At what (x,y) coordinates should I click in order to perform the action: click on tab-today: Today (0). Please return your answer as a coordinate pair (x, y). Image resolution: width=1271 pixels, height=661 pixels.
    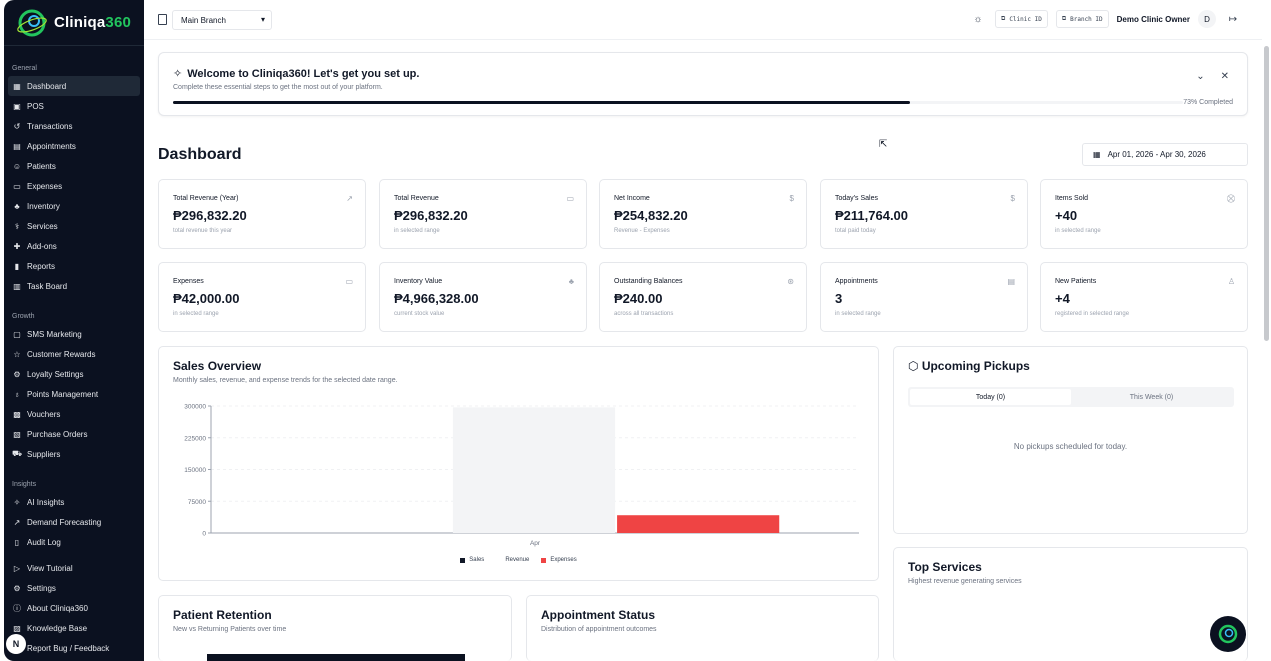
    Looking at the image, I should click on (990, 397).